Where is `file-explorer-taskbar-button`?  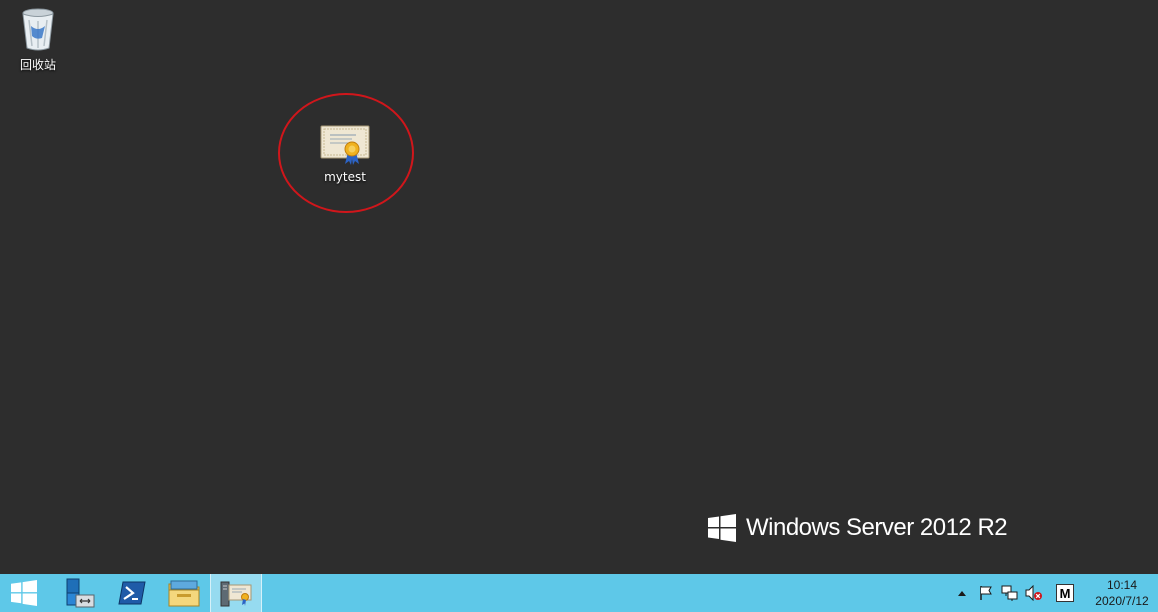 file-explorer-taskbar-button is located at coordinates (184, 593).